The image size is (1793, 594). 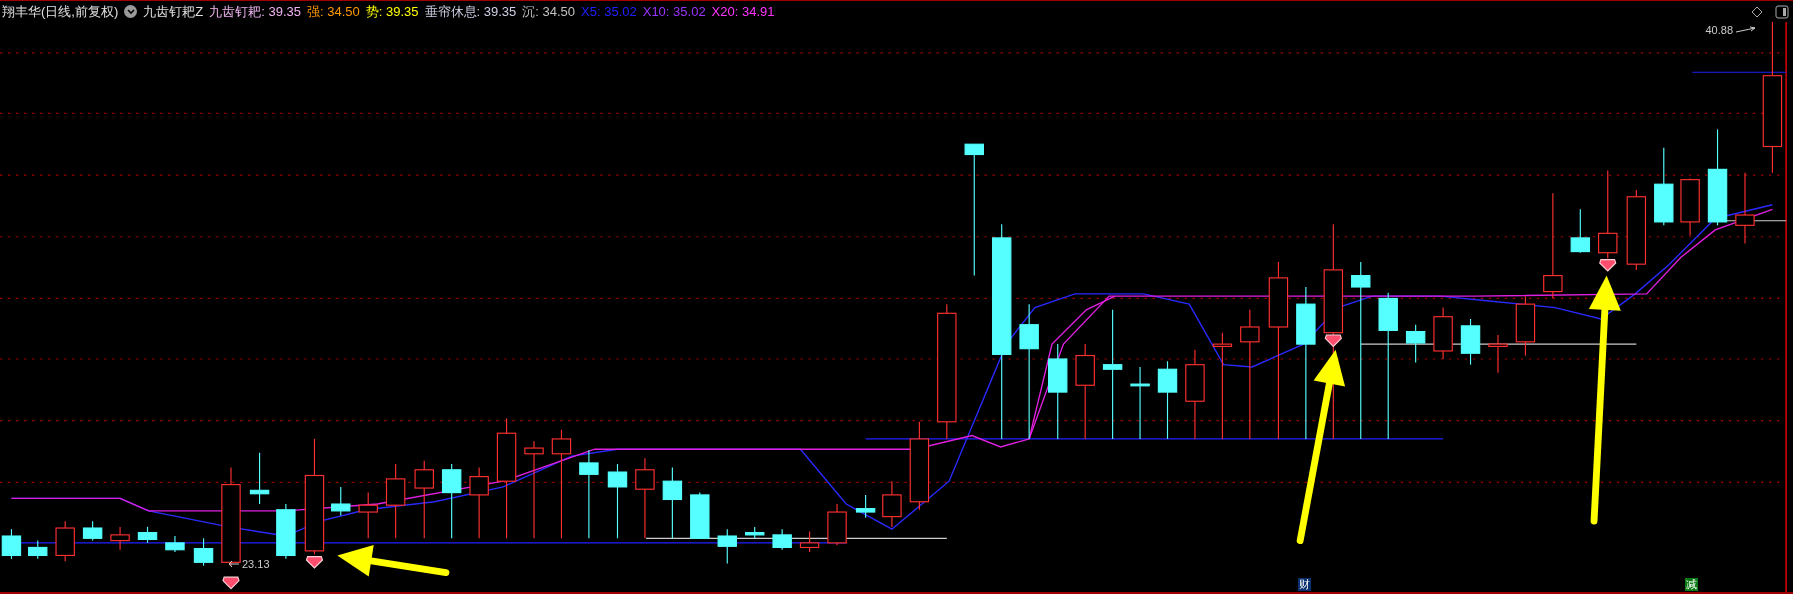 What do you see at coordinates (470, 11) in the screenshot?
I see `indicator-value: 垂帘休息: 39.35` at bounding box center [470, 11].